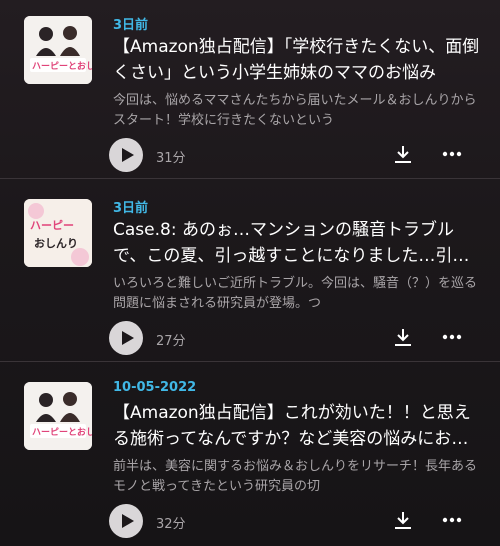  Describe the element at coordinates (171, 341) in the screenshot. I see `episode-duration: 27分` at that location.